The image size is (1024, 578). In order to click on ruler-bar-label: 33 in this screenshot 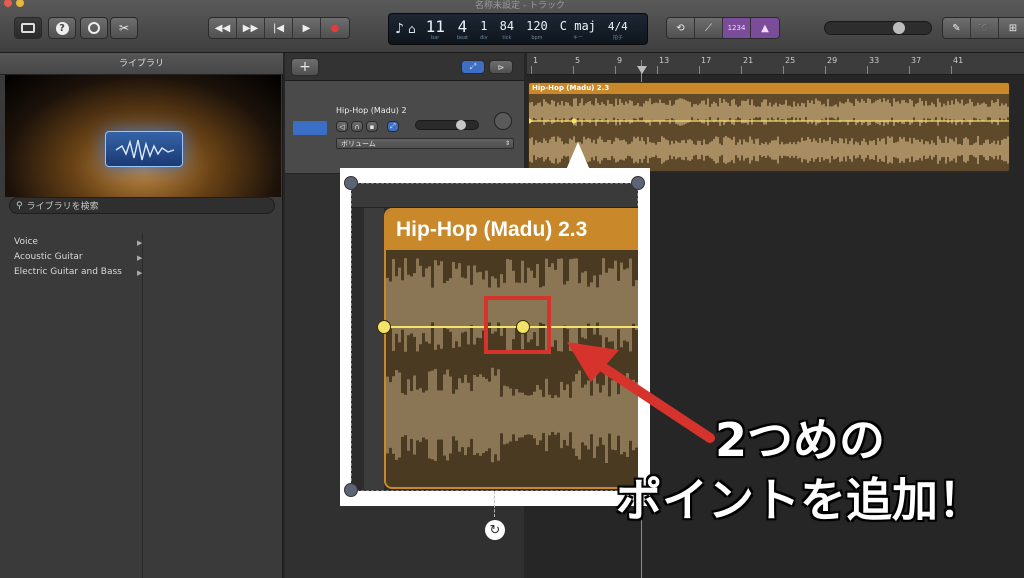, I will do `click(874, 60)`.